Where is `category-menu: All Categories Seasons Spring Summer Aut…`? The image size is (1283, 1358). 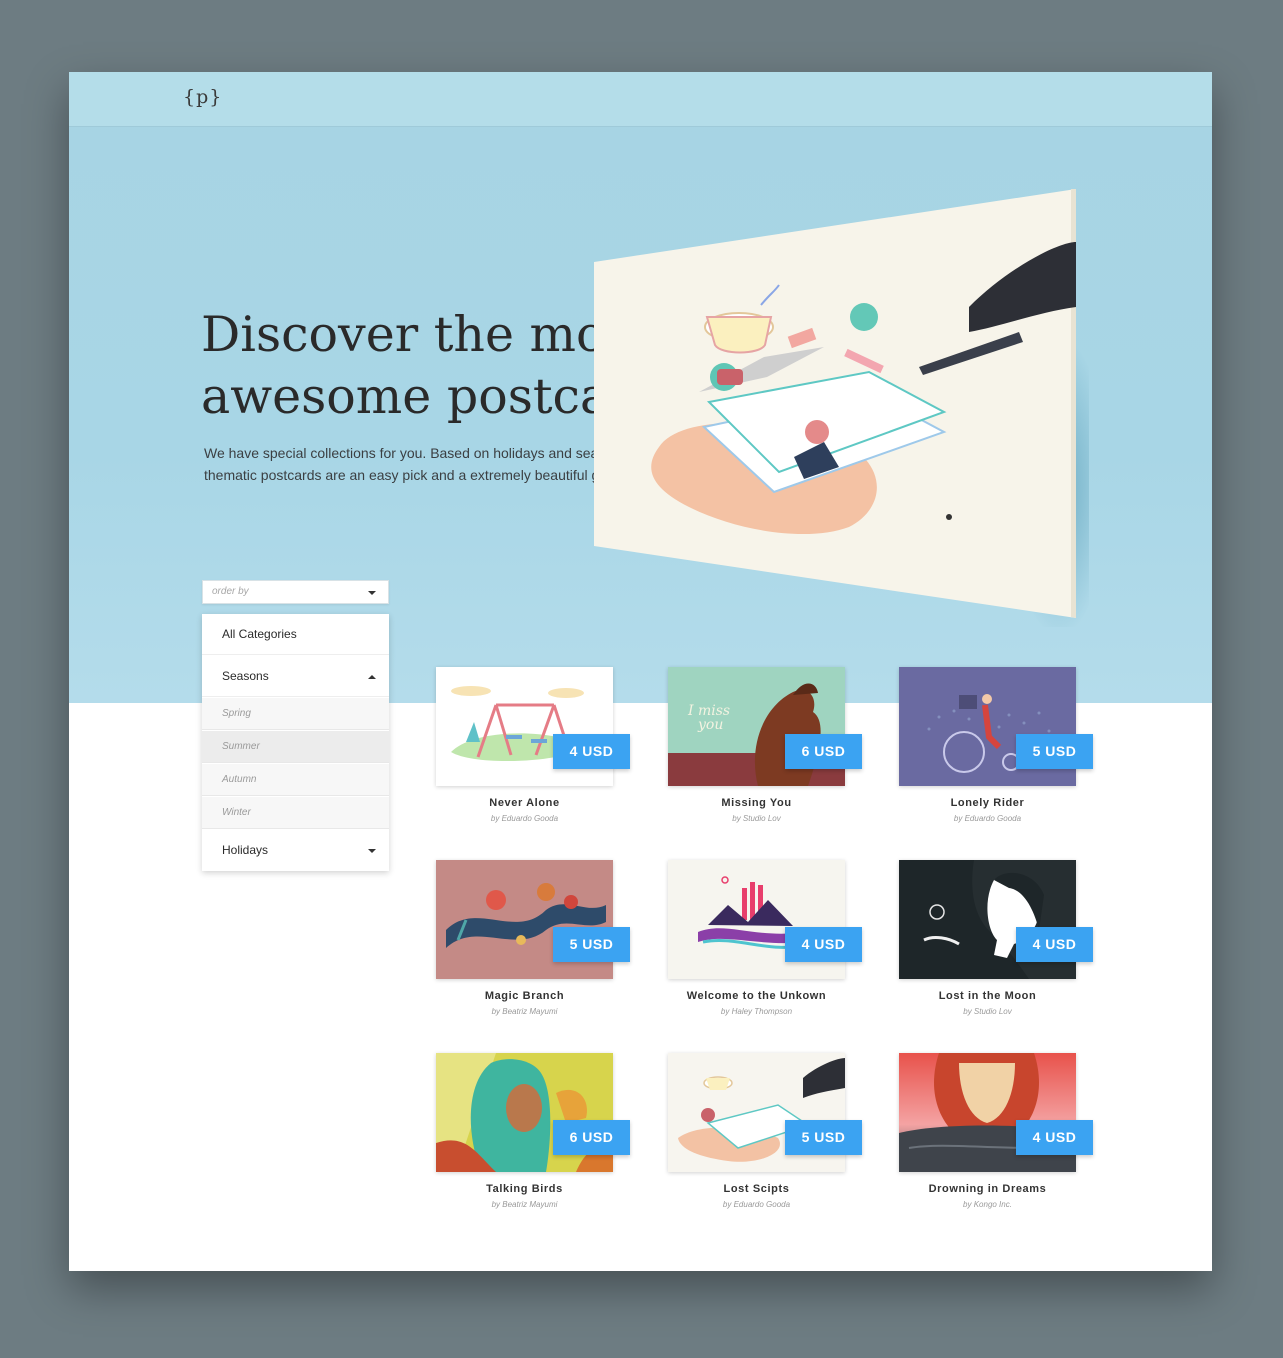 category-menu: All Categories Seasons Spring Summer Aut… is located at coordinates (295, 742).